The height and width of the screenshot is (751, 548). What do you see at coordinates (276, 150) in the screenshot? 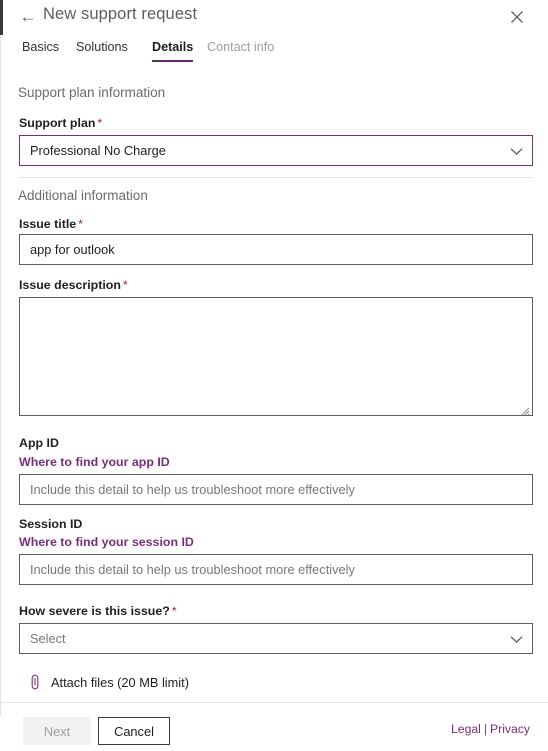
I see `support-plan-dropdown: Professional No Charge` at bounding box center [276, 150].